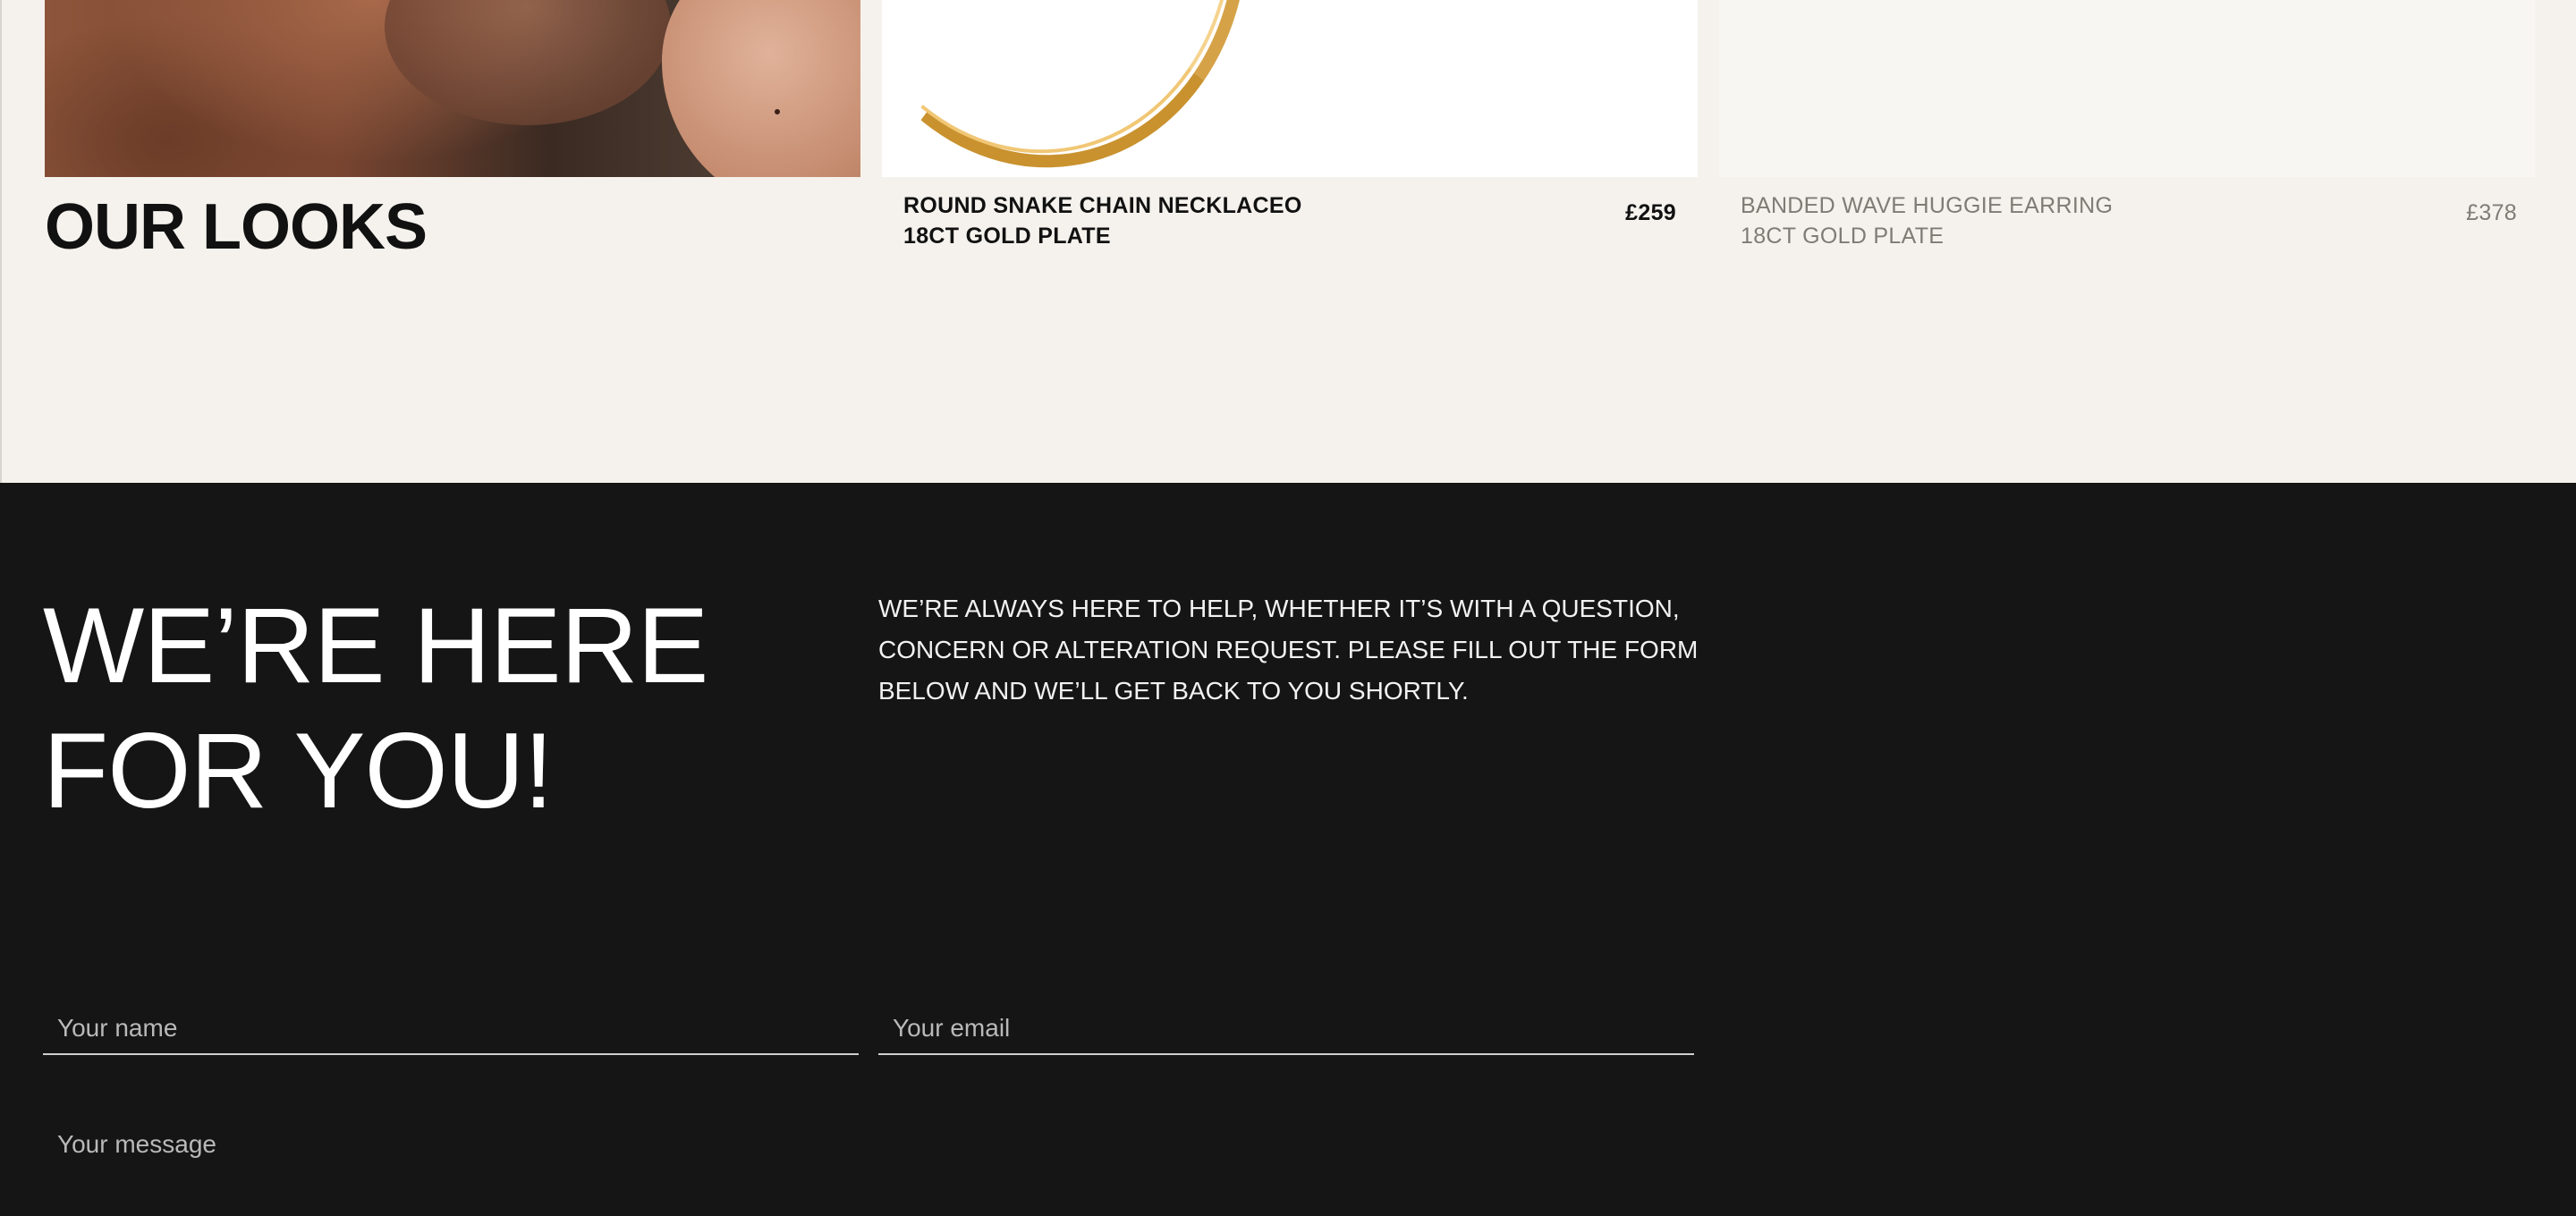  Describe the element at coordinates (452, 88) in the screenshot. I see `our-looks-image` at that location.